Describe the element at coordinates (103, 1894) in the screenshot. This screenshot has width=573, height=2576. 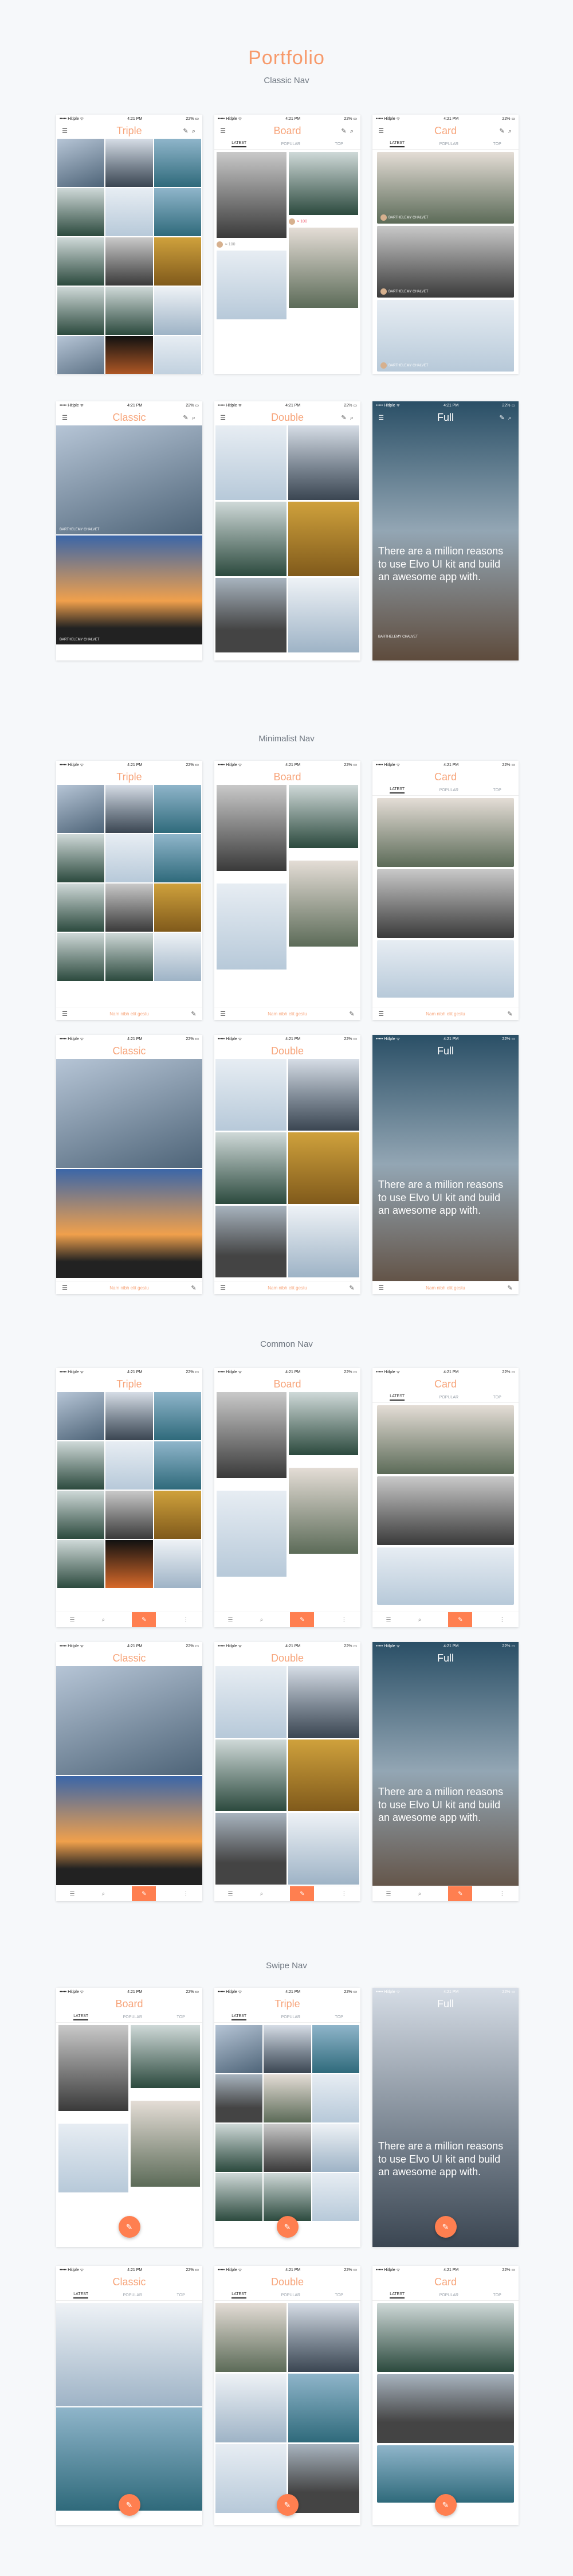
I see `nav-search-icon: ⌕` at that location.